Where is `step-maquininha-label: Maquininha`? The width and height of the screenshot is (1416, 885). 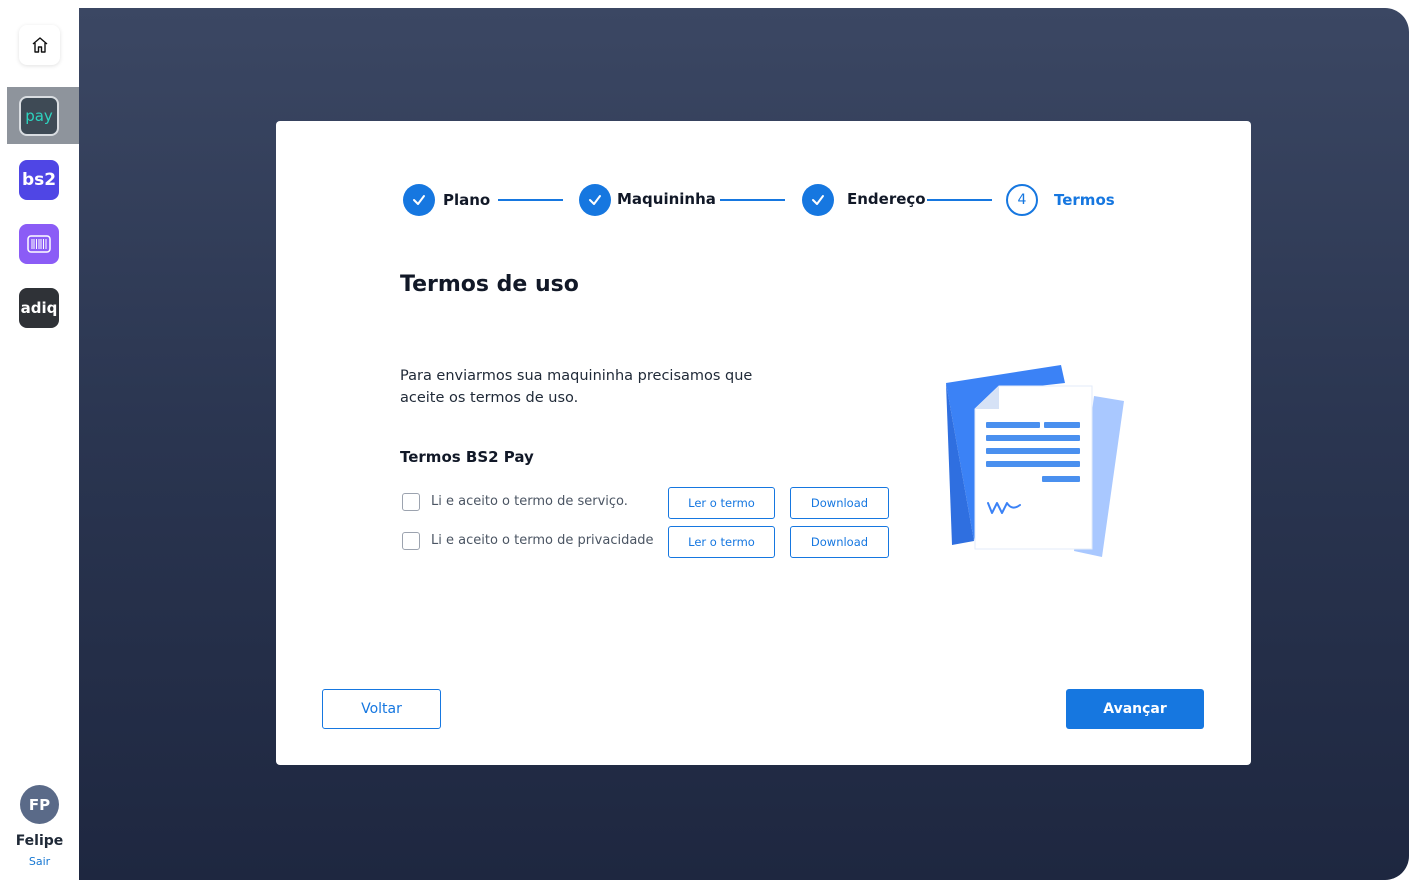 step-maquininha-label: Maquininha is located at coordinates (666, 199).